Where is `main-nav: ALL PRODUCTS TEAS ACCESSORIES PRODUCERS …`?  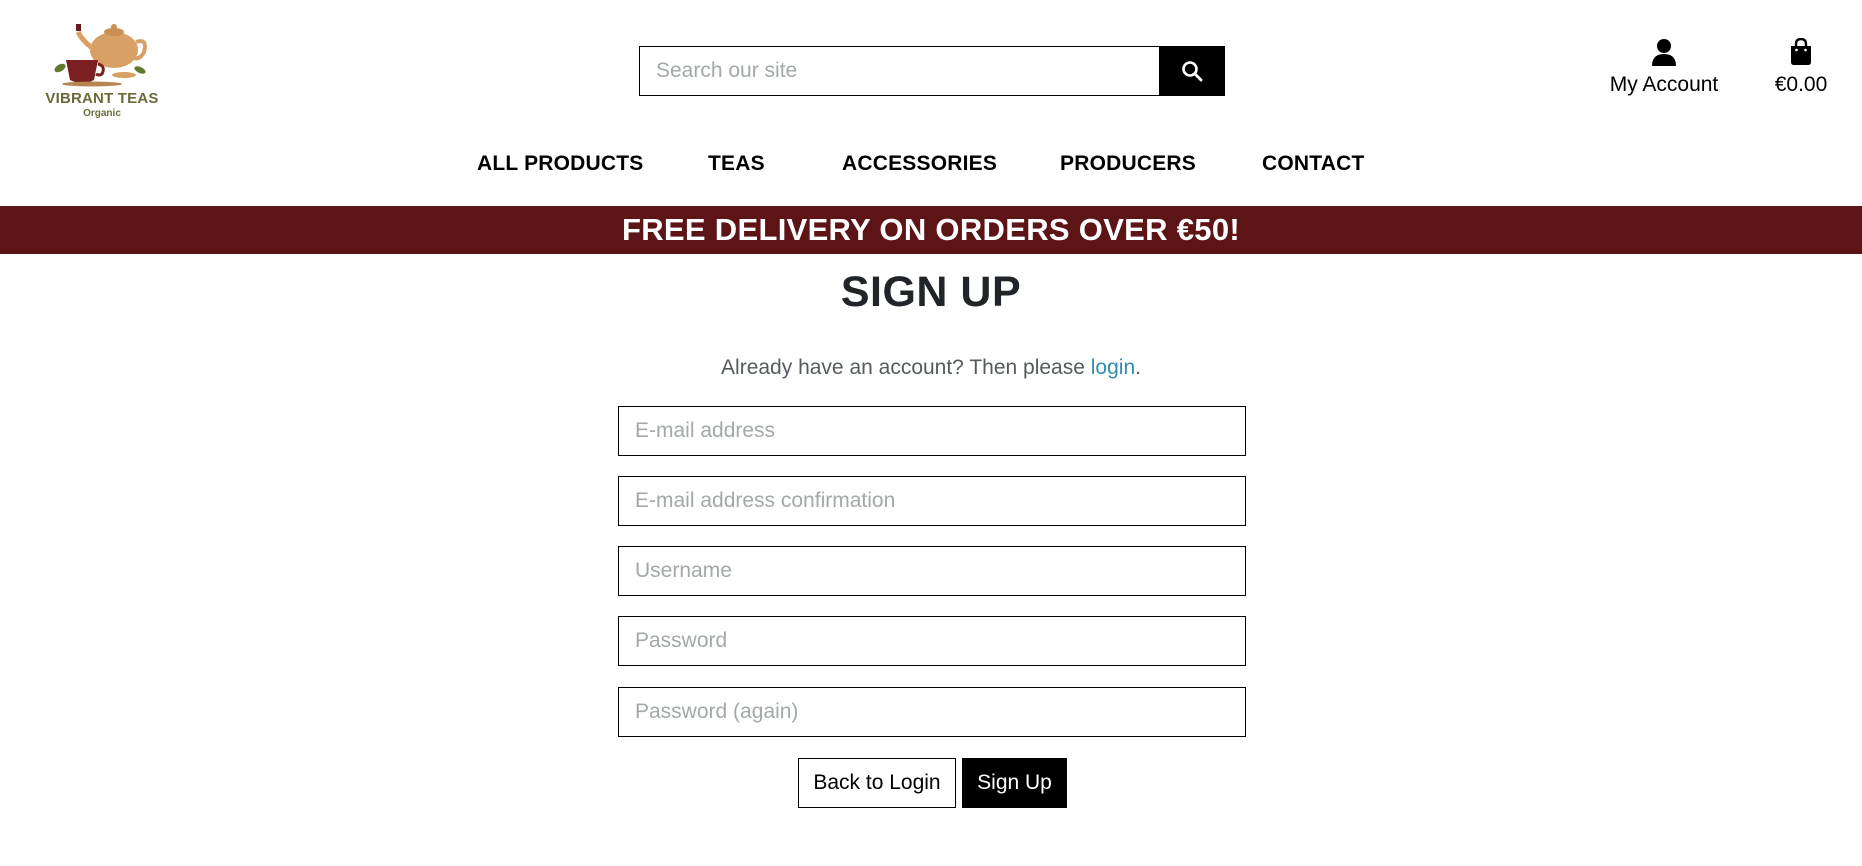
main-nav: ALL PRODUCTS TEAS ACCESSORIES PRODUCERS … is located at coordinates (931, 170).